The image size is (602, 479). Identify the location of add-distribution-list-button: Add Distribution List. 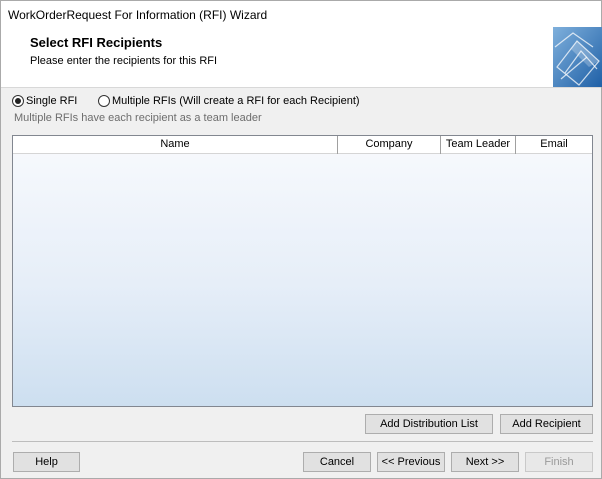
(429, 424).